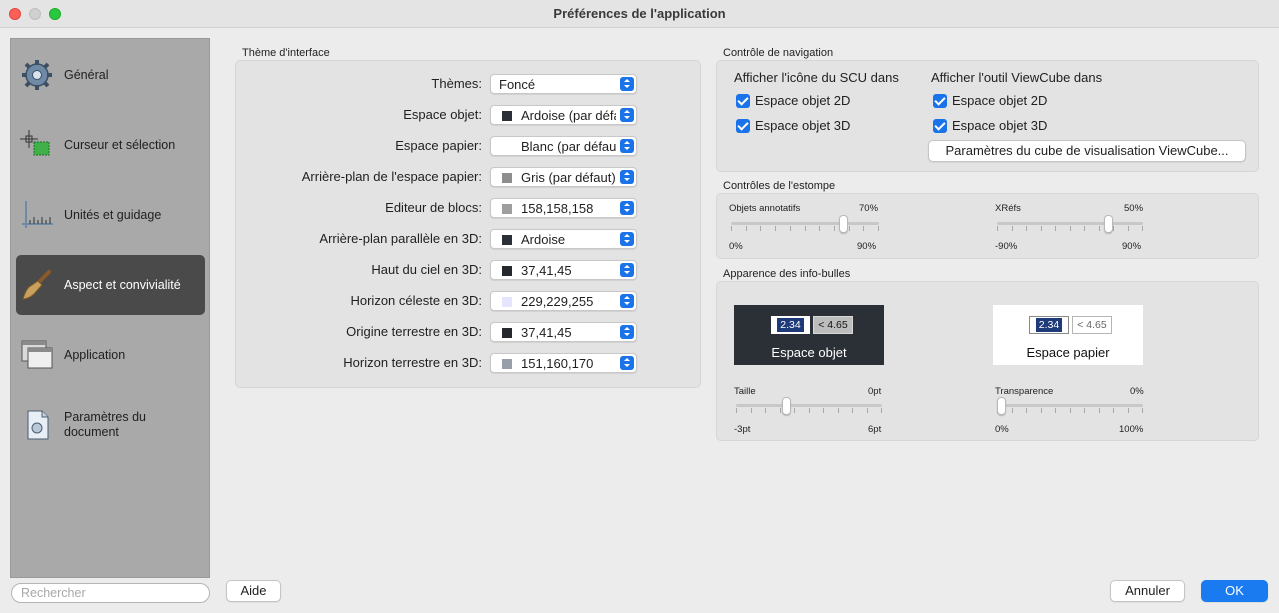  I want to click on theme-row-popup: 229,229,255, so click(563, 301).